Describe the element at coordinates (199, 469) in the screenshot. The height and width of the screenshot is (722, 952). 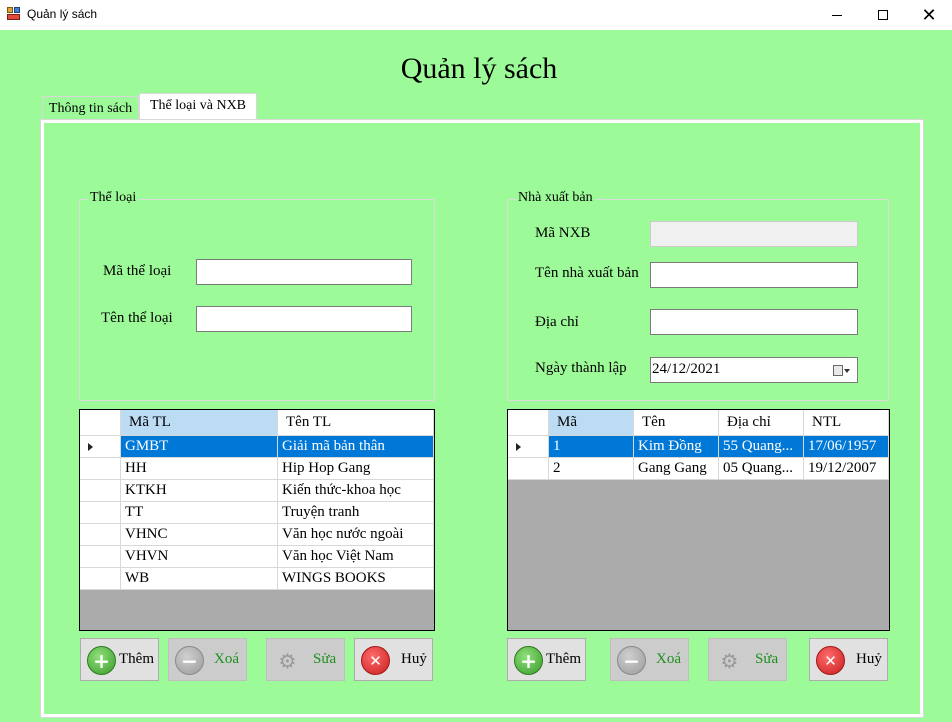
I see `table-cell: HH` at that location.